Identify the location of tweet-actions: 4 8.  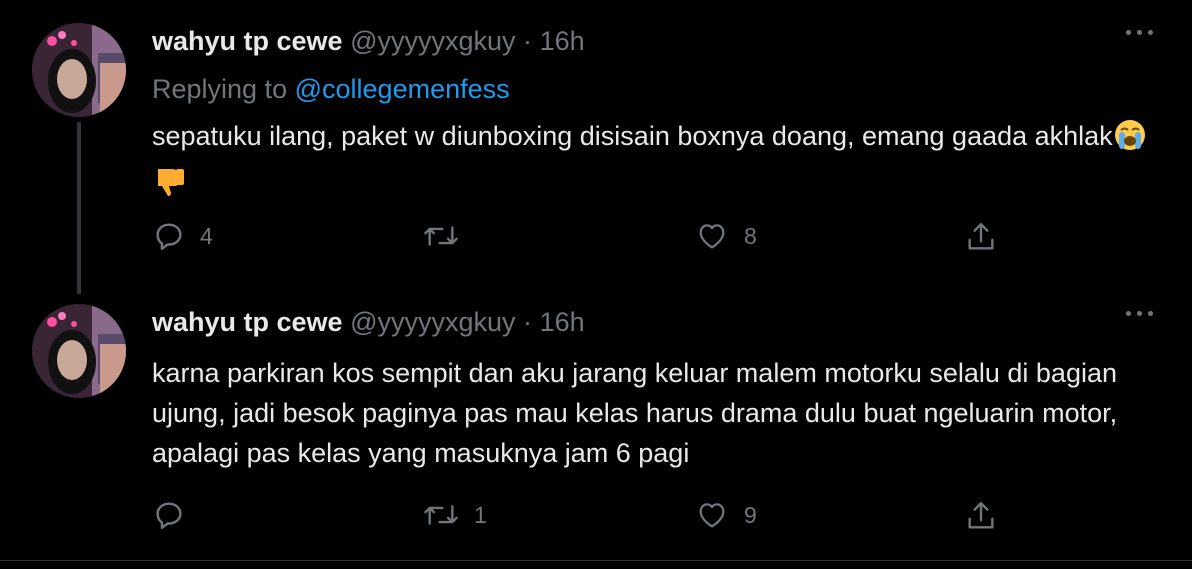
(582, 239).